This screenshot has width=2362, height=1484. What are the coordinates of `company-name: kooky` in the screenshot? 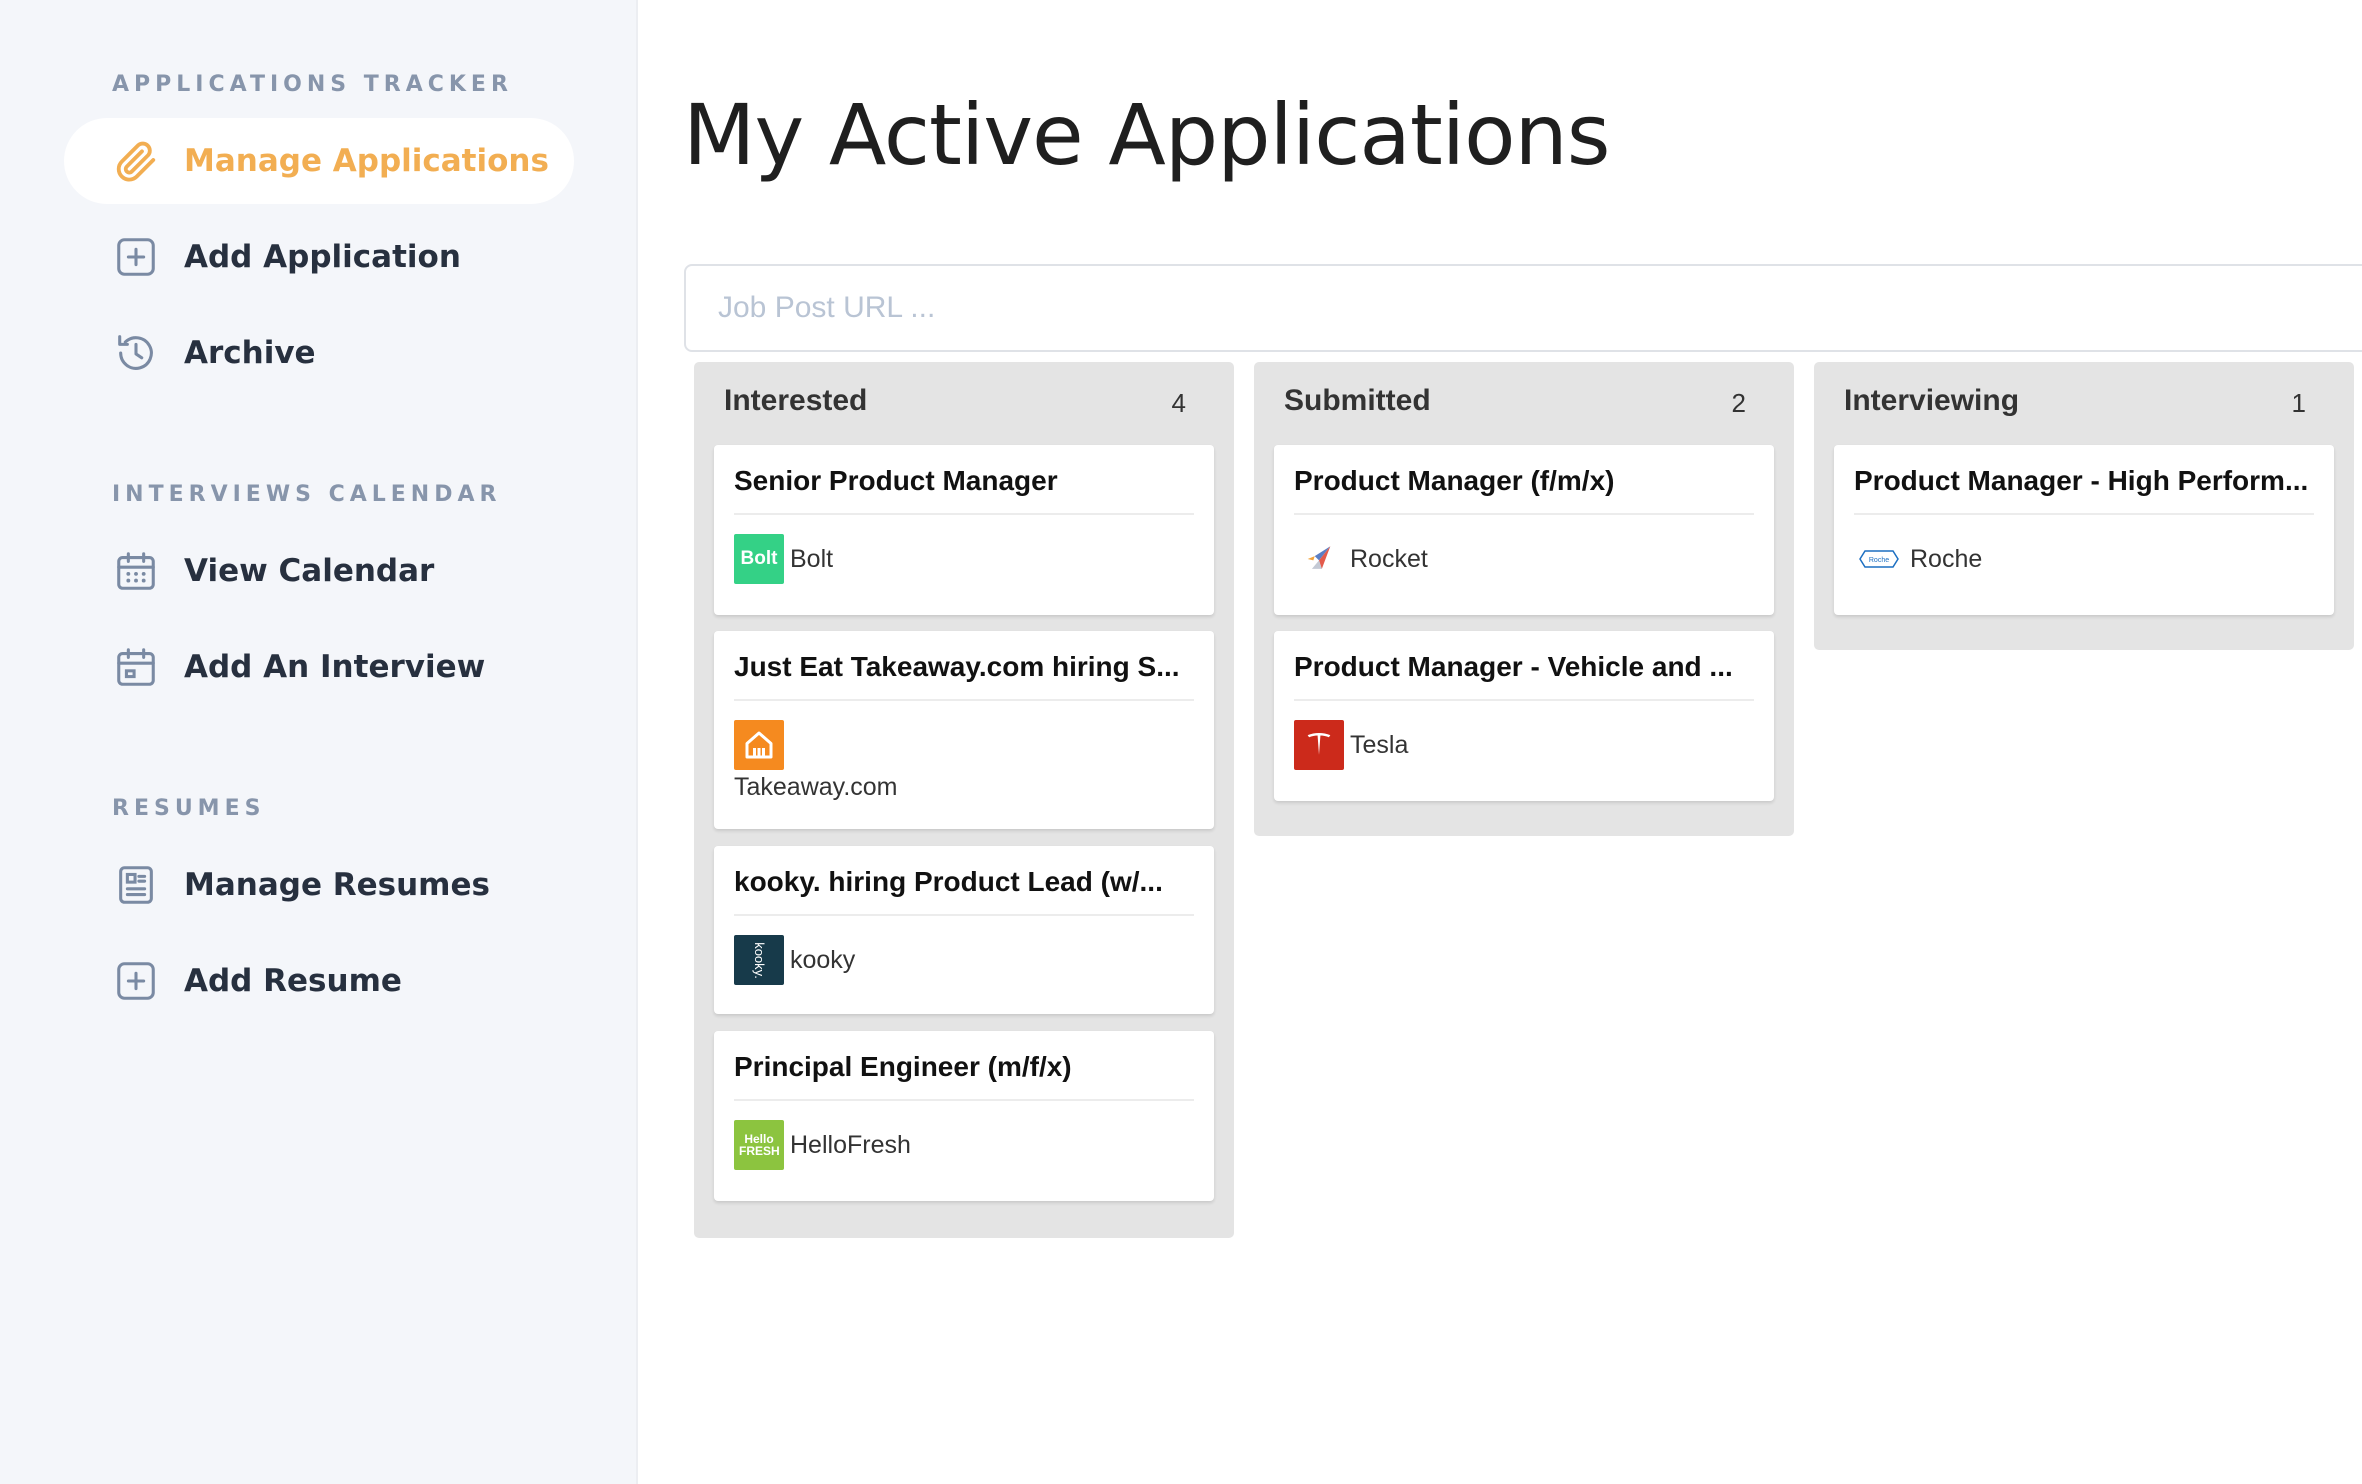 It's located at (823, 959).